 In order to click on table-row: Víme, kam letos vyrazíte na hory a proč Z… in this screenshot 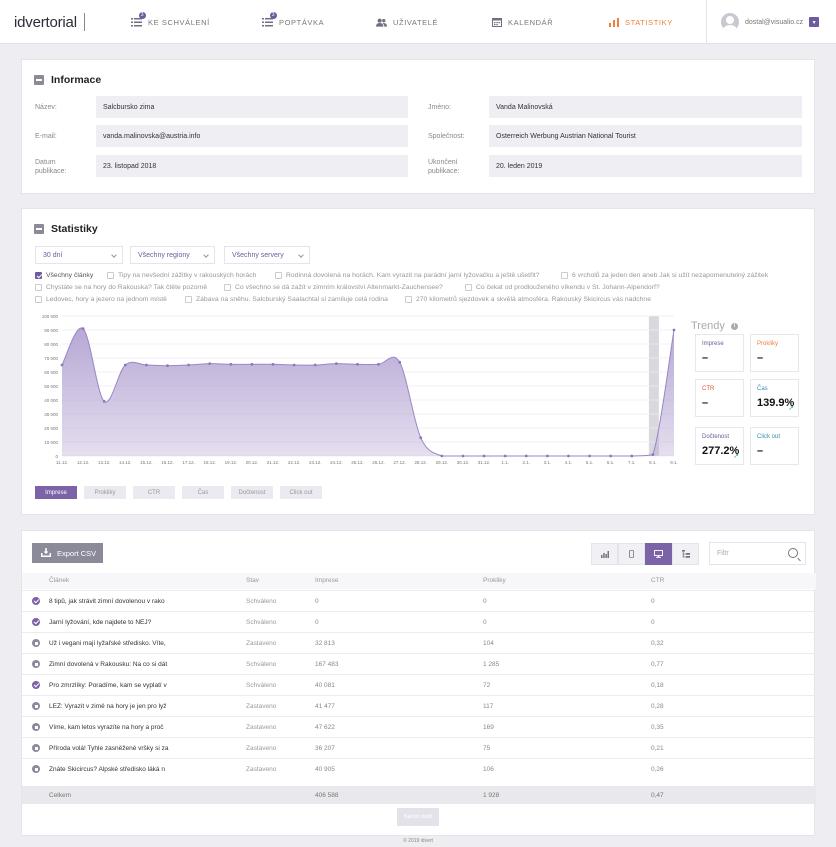, I will do `click(419, 726)`.